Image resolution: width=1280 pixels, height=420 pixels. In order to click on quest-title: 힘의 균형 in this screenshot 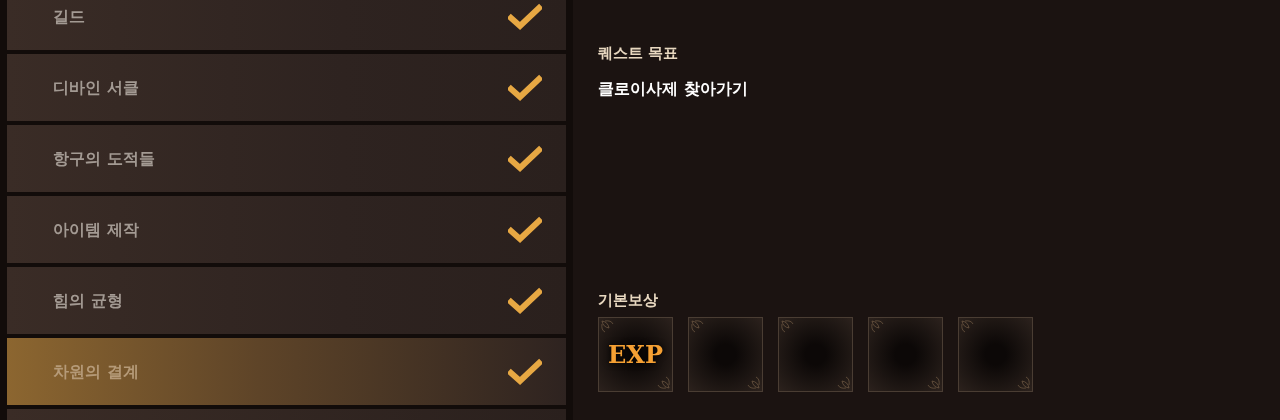, I will do `click(88, 300)`.